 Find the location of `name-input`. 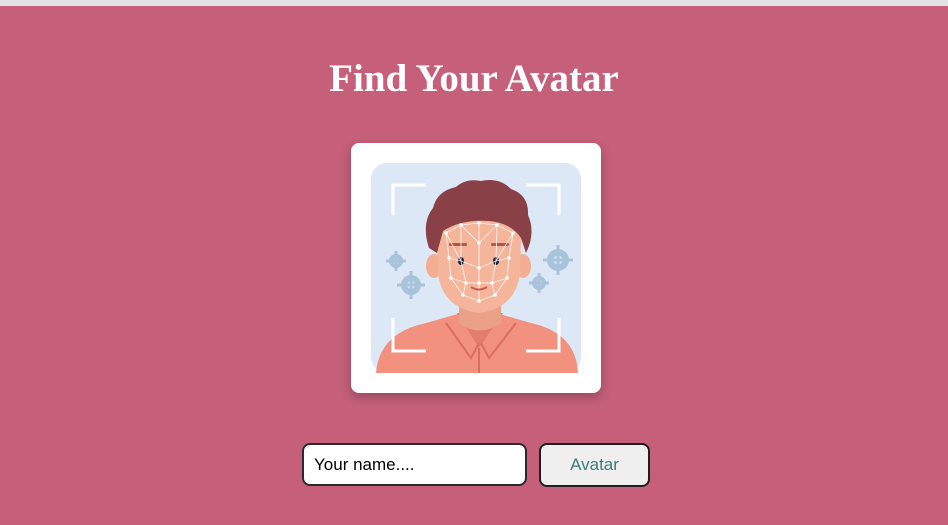

name-input is located at coordinates (414, 464).